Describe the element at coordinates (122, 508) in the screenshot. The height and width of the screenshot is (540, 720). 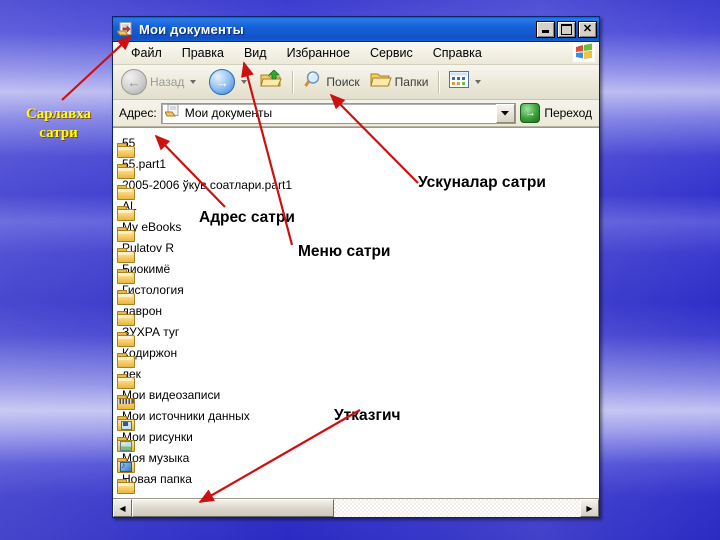
I see `scroll-left-button: ◀` at that location.